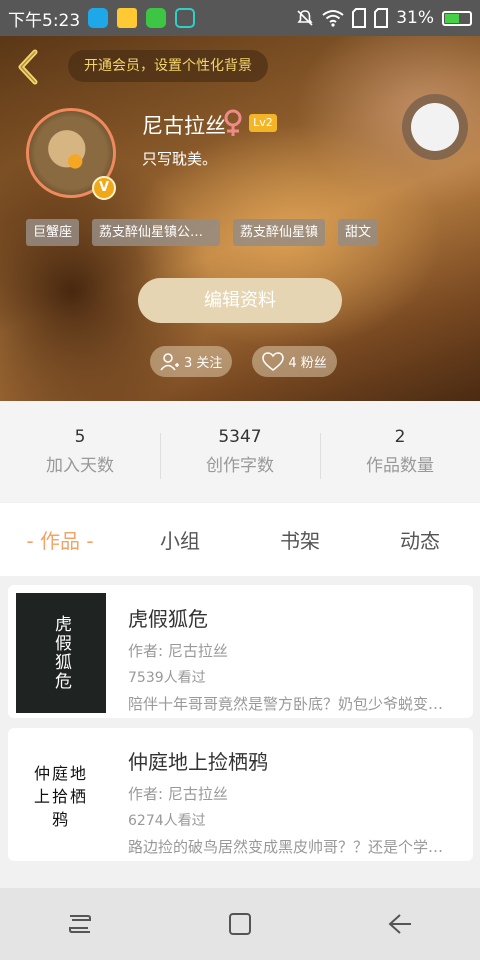 This screenshot has width=480, height=960. I want to click on follow-row: 3 关注 4 粉丝, so click(243, 361).